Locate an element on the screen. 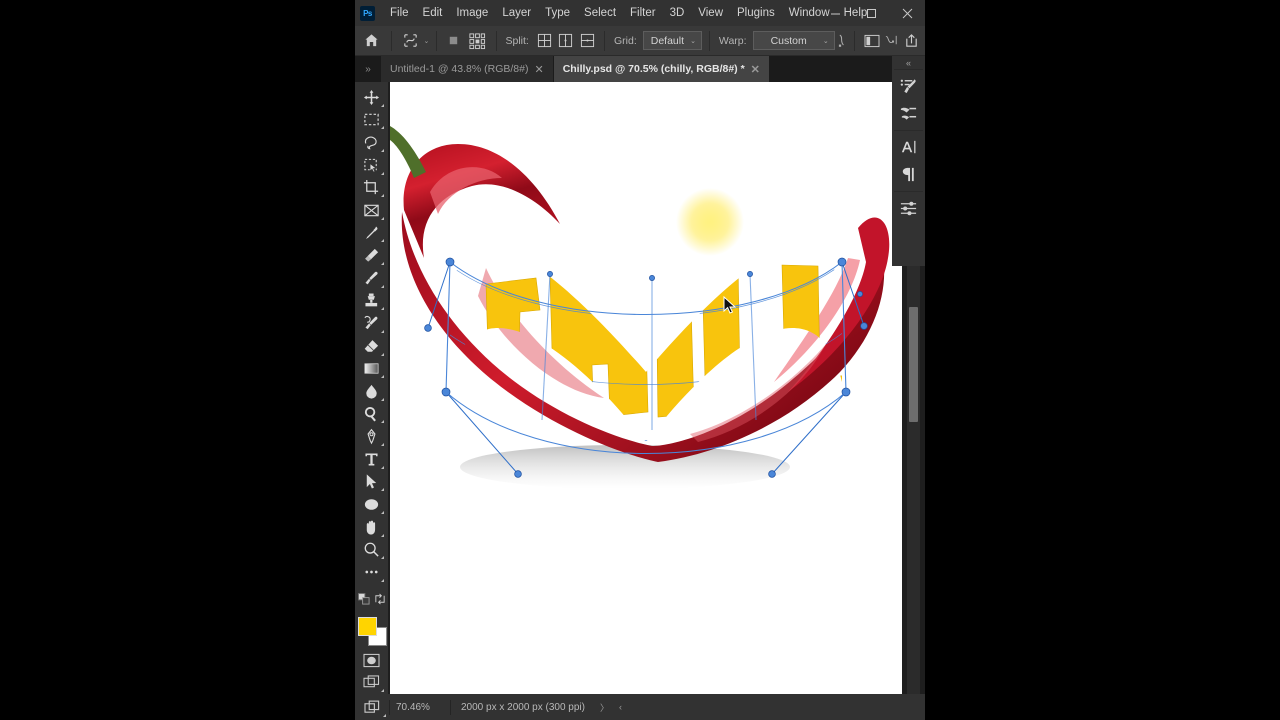  object-selection-tool is located at coordinates (372, 165).